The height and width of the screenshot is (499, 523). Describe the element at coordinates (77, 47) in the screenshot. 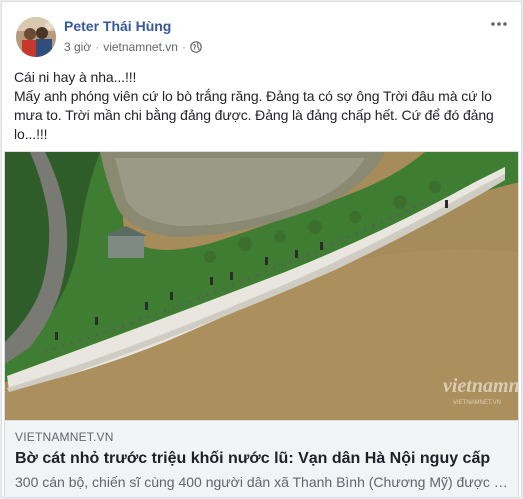

I see `post-timestamp: 3 giờ` at that location.